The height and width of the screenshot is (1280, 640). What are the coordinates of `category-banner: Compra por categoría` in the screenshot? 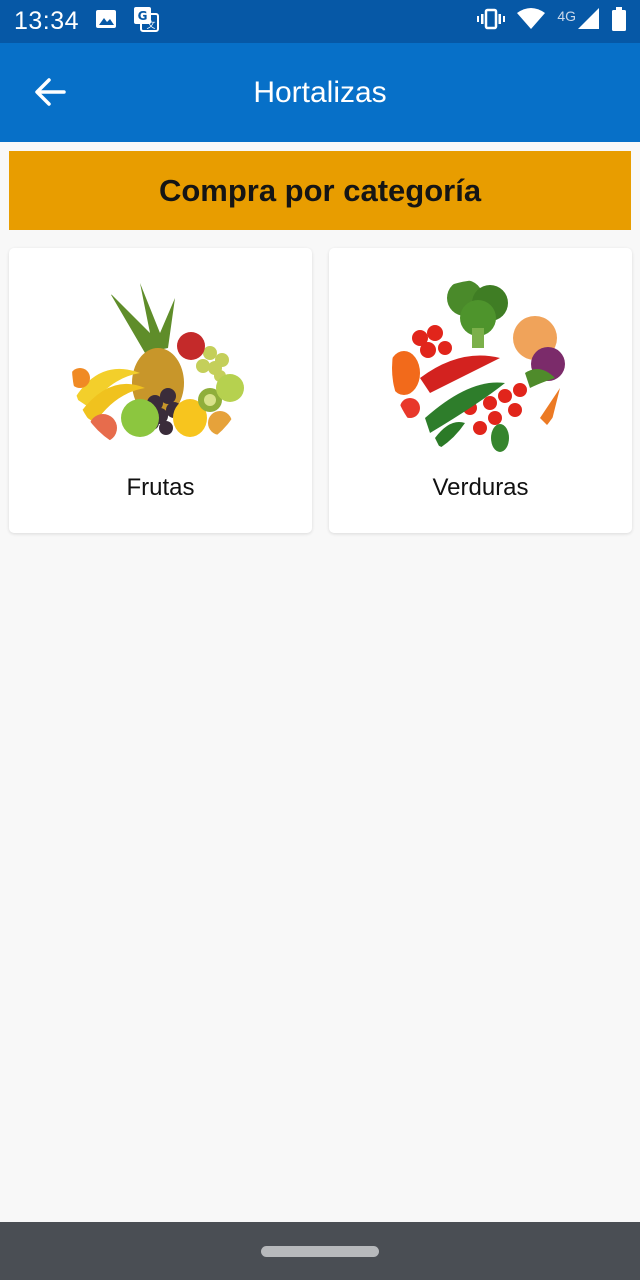 It's located at (320, 190).